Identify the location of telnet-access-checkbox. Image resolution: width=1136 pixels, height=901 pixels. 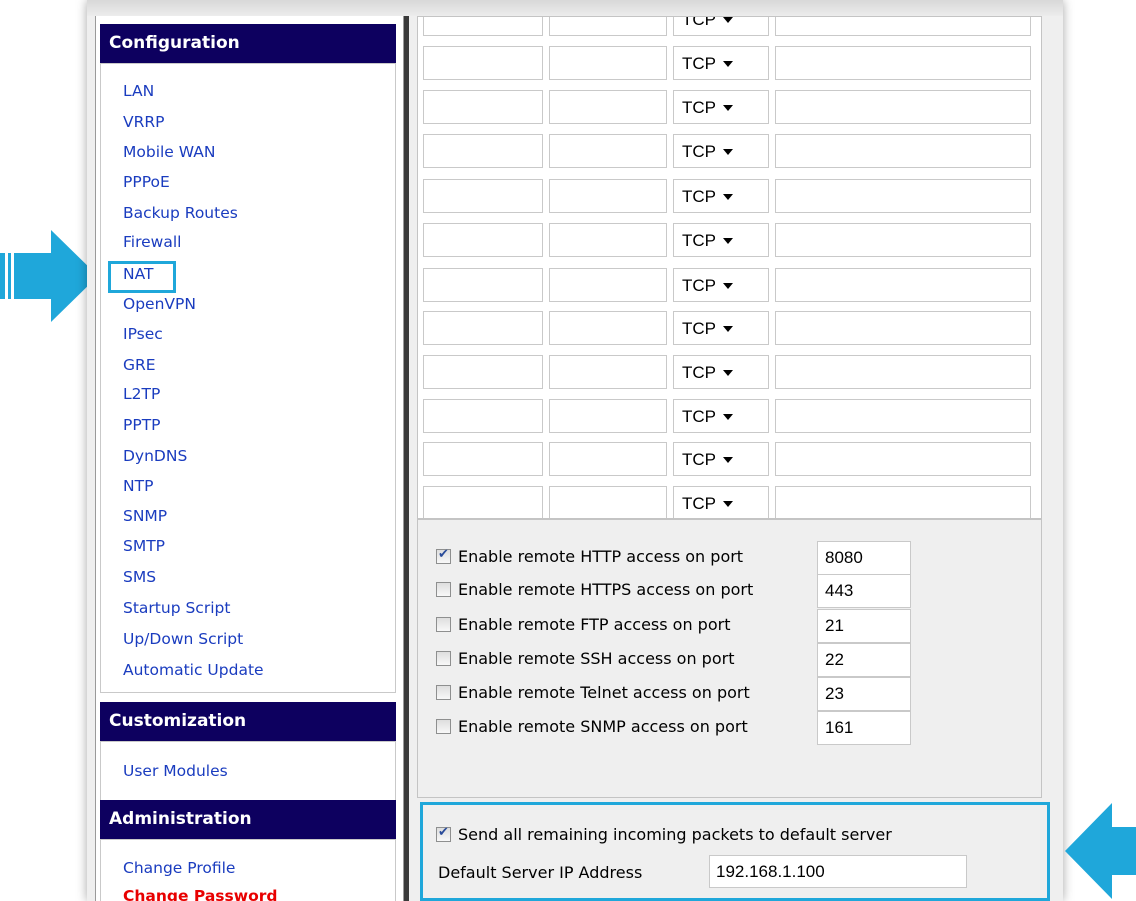
(443, 692).